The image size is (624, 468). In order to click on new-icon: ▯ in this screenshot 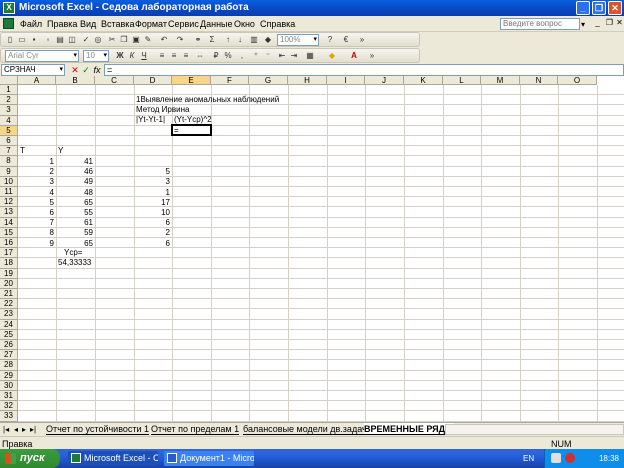, I will do `click(10, 40)`.